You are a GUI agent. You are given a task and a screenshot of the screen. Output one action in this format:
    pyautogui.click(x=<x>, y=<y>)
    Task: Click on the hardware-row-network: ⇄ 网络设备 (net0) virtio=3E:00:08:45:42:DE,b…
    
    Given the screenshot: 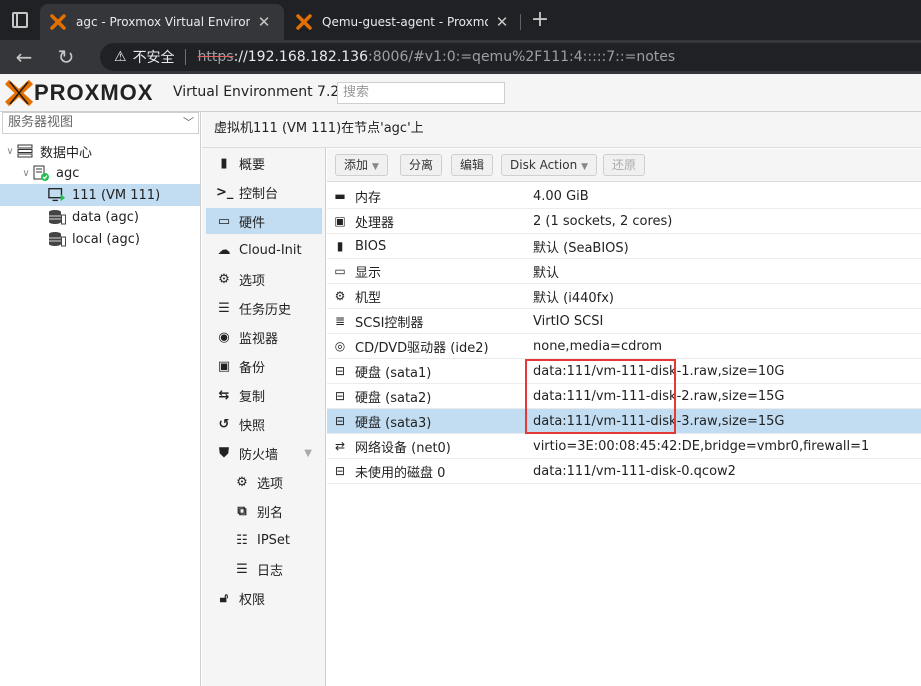 What is the action you would take?
    pyautogui.click(x=624, y=446)
    